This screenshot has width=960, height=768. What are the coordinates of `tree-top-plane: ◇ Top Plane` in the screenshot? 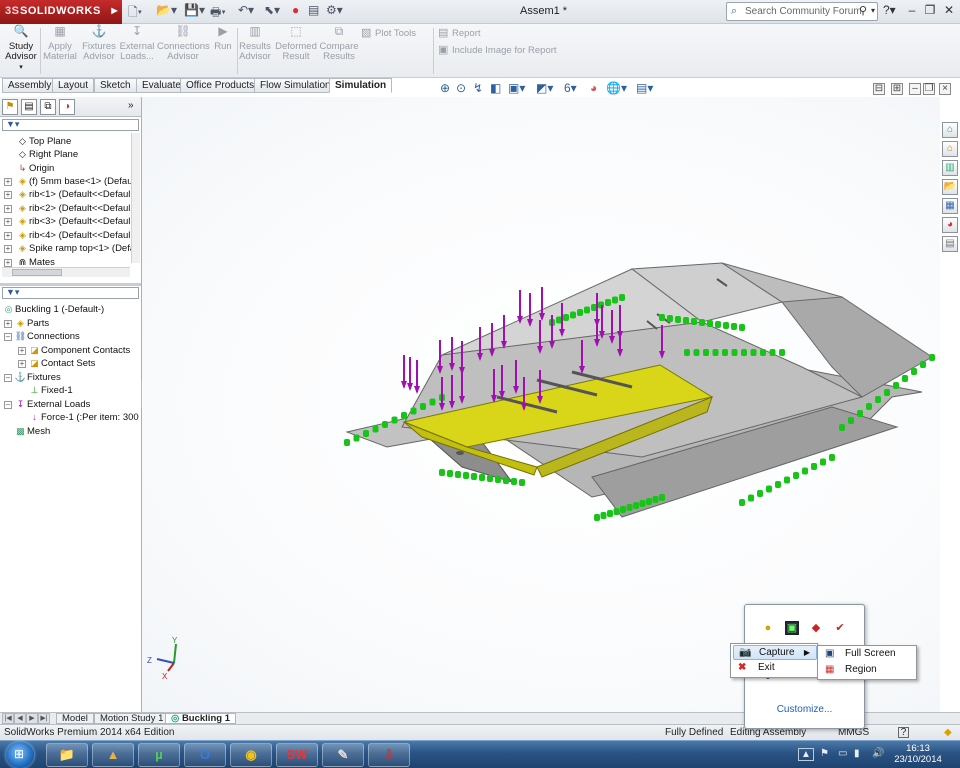 It's located at (73, 141).